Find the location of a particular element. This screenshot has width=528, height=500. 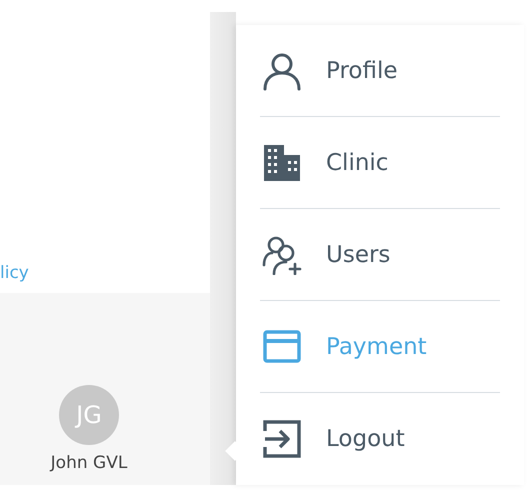

user-name: John GVL is located at coordinates (89, 463).